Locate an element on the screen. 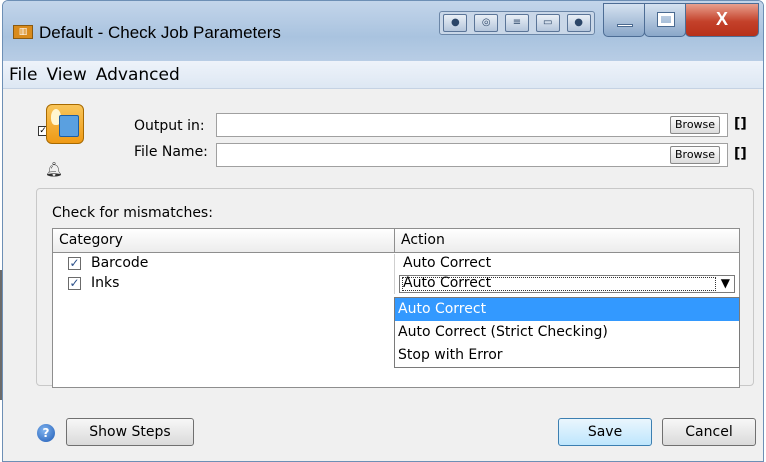  help-icon: ? is located at coordinates (46, 433).